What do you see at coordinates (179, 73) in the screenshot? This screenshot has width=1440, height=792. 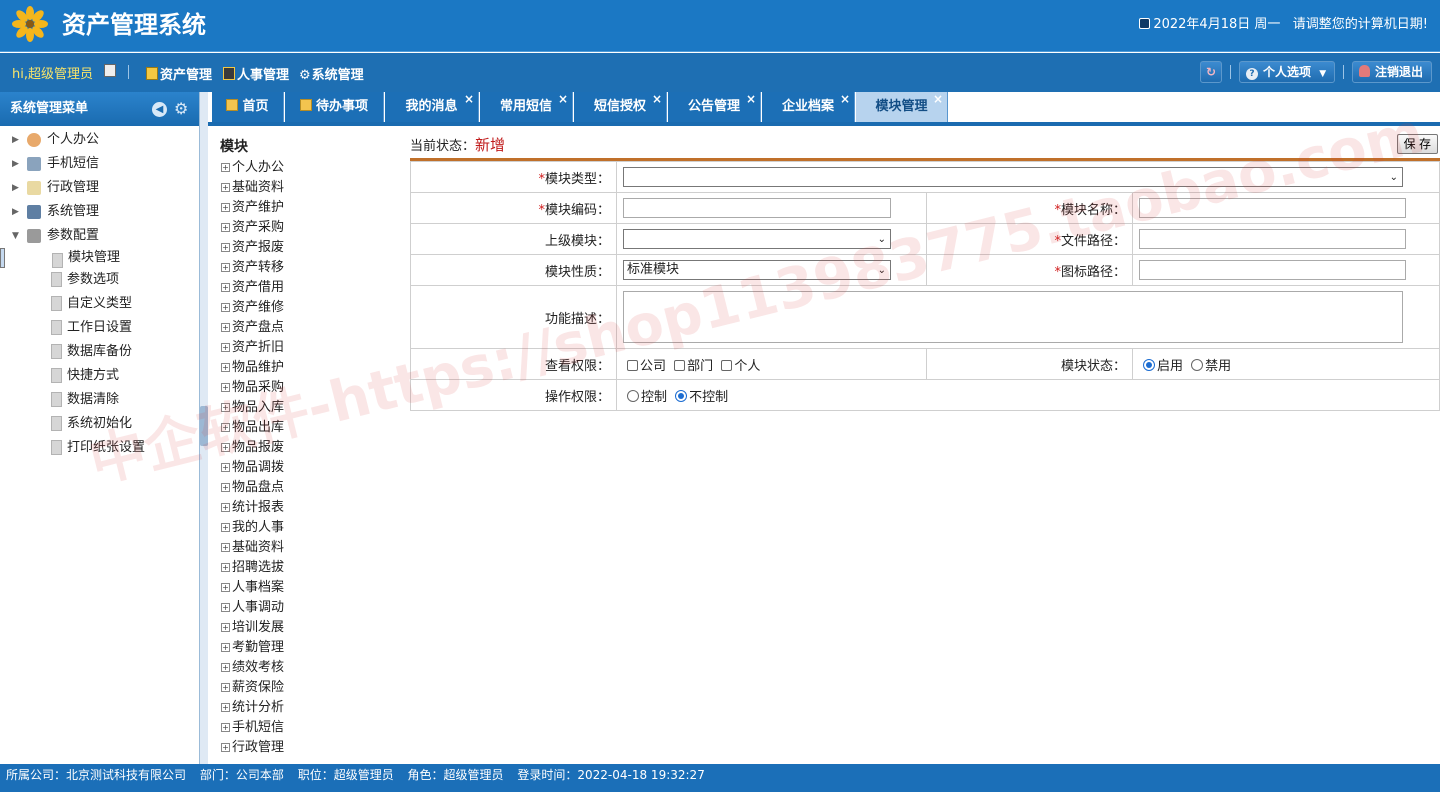 I see `nav-asset-management: 资产管理` at bounding box center [179, 73].